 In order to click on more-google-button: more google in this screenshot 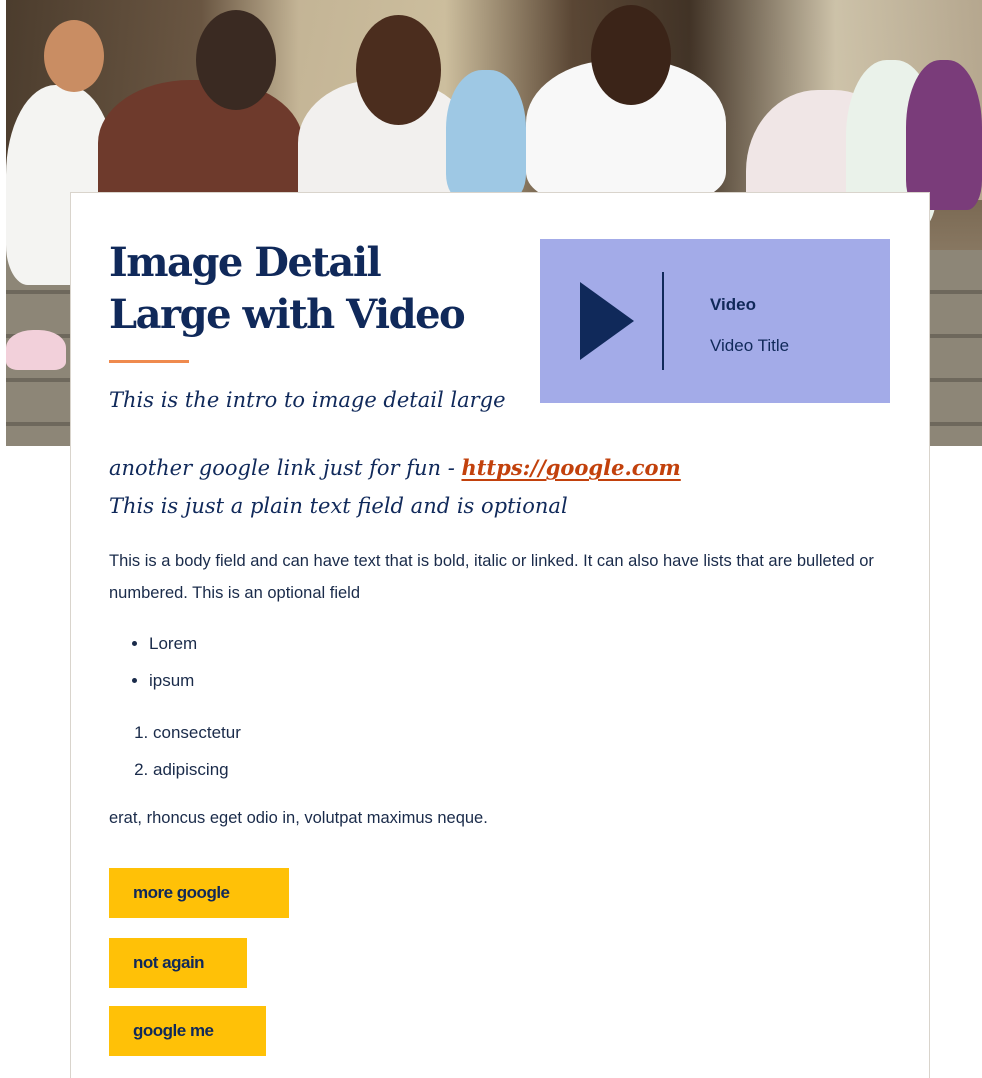, I will do `click(199, 893)`.